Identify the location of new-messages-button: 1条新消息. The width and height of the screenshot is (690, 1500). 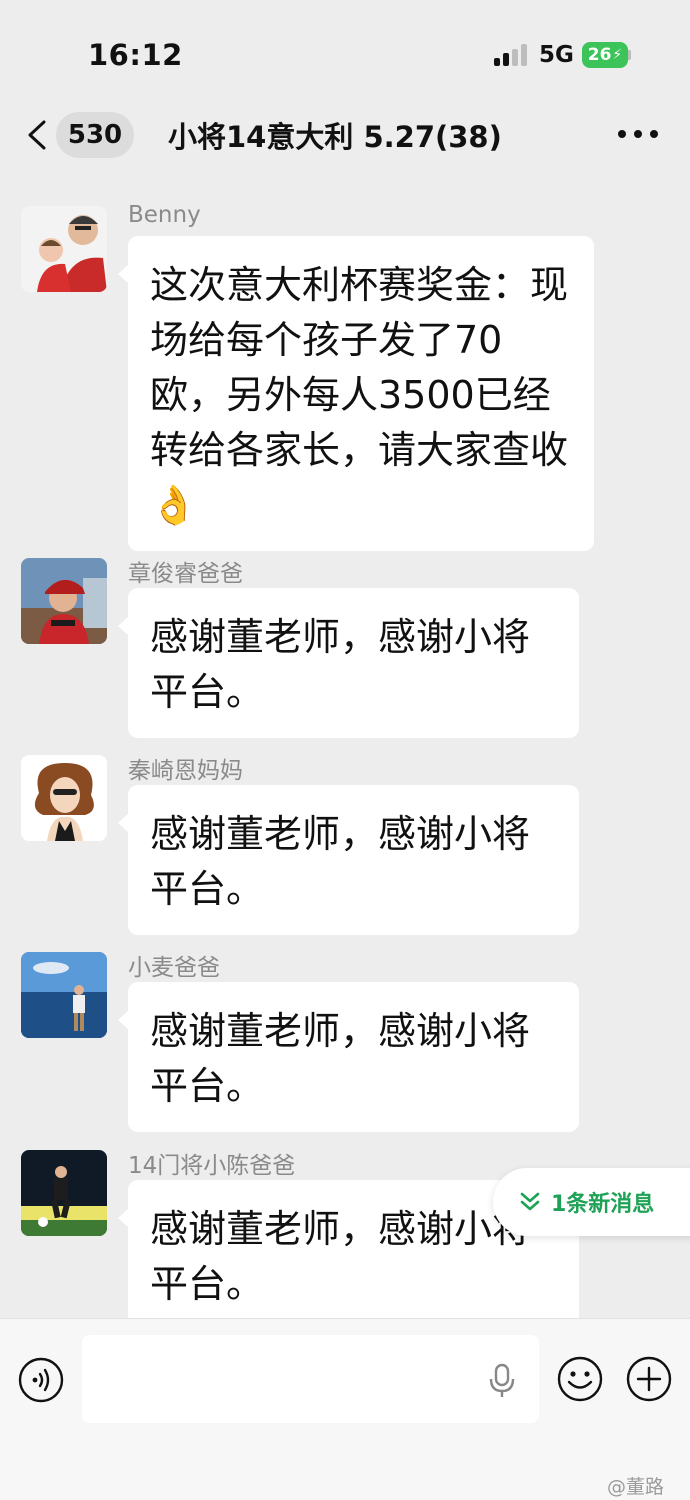
(591, 1202).